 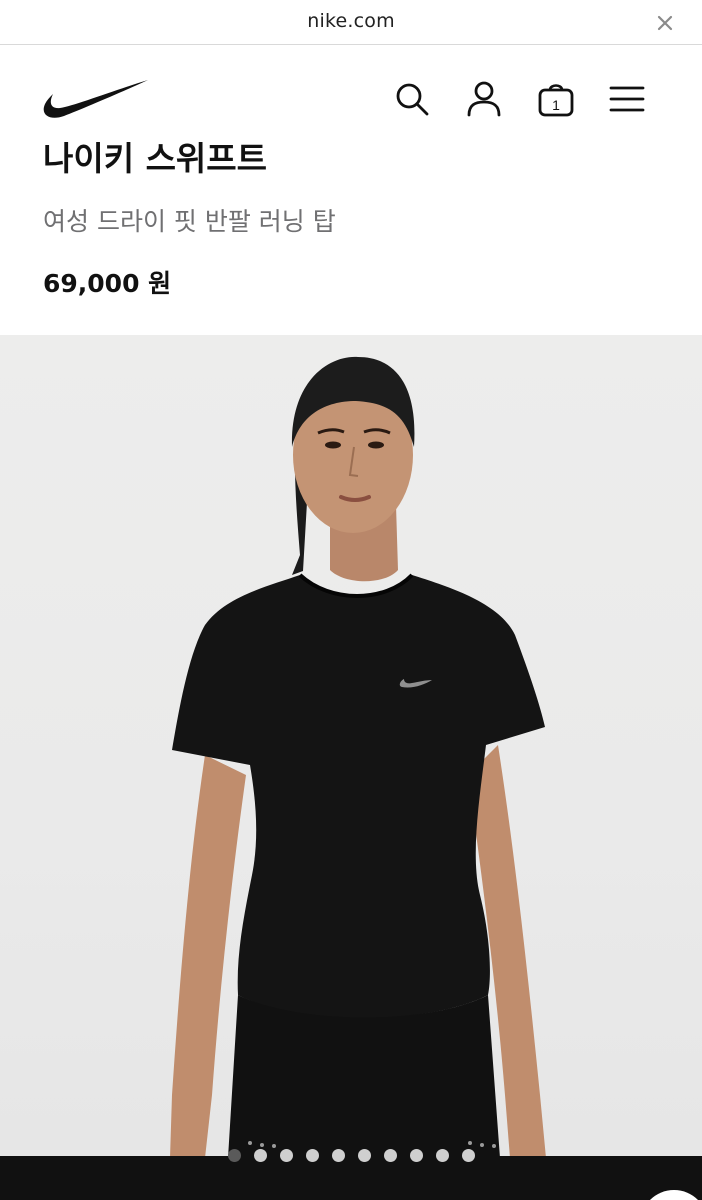 I want to click on product-name-clip: 나이키 스위프트, so click(x=351, y=158).